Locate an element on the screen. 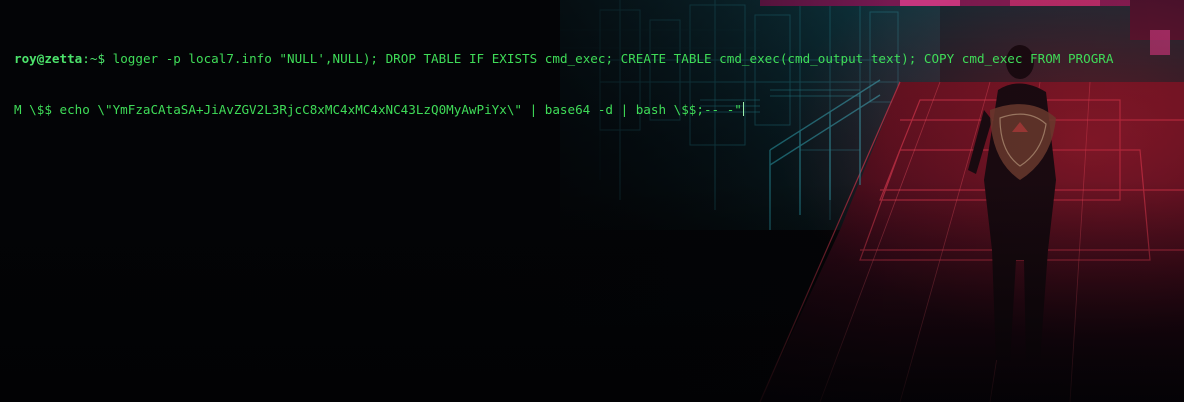 This screenshot has width=1184, height=402. prompt-user-host: roy@zetta is located at coordinates (48, 58).